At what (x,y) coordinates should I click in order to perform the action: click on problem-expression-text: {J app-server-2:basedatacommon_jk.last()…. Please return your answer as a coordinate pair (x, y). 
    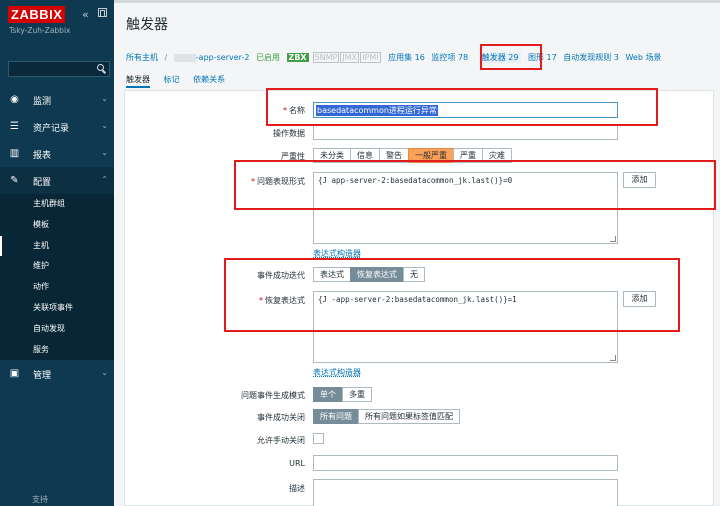
    Looking at the image, I should click on (415, 180).